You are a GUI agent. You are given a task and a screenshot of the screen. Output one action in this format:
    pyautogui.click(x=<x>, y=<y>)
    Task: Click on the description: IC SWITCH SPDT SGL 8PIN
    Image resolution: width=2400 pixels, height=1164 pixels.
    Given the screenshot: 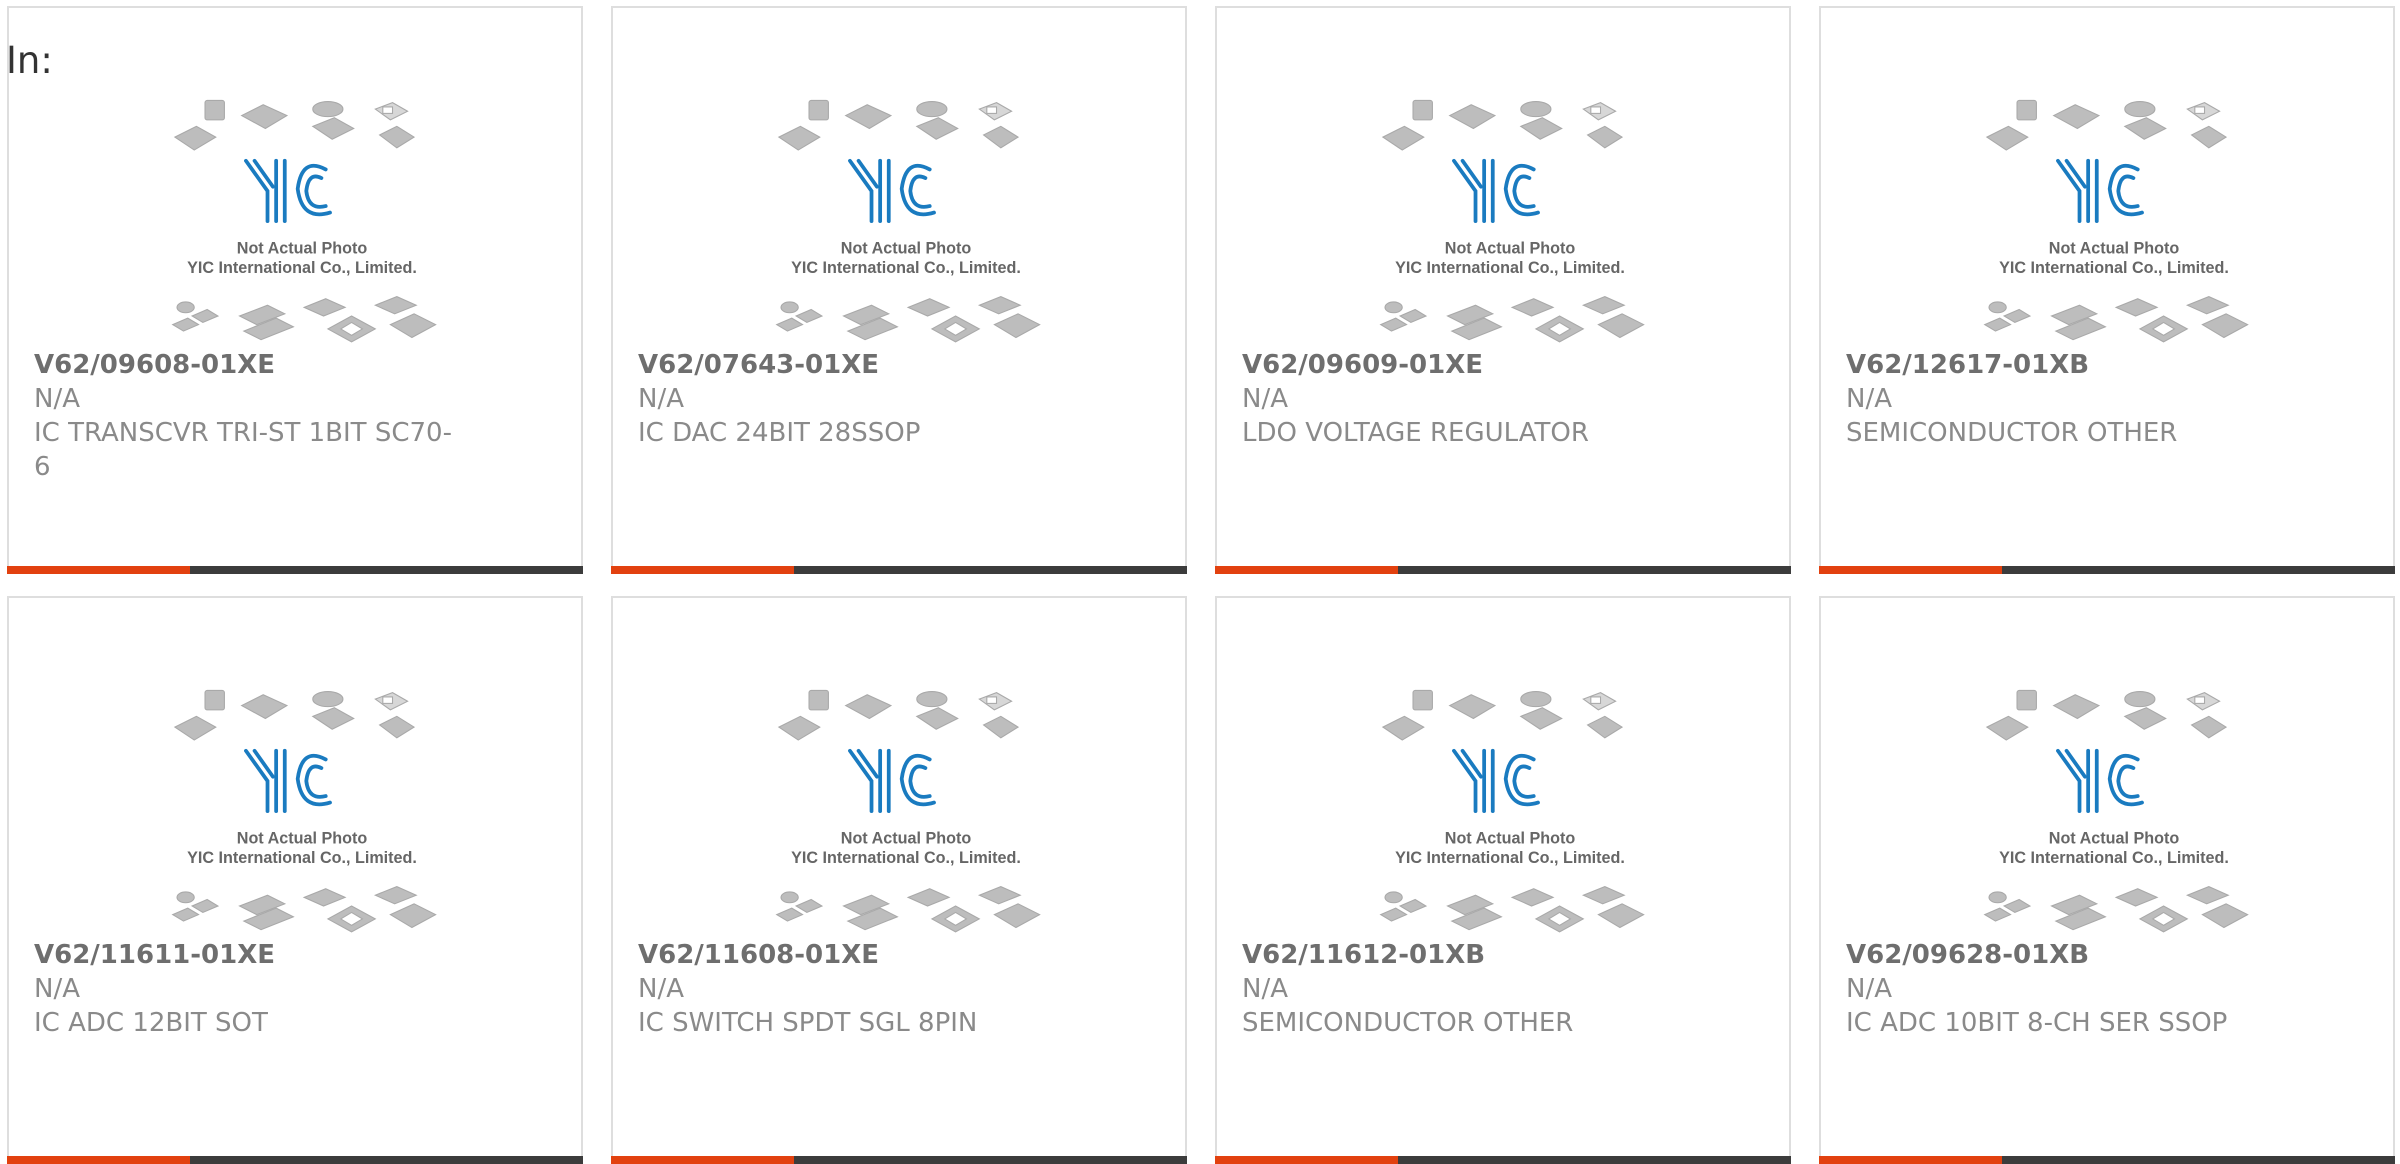 What is the action you would take?
    pyautogui.click(x=808, y=1023)
    